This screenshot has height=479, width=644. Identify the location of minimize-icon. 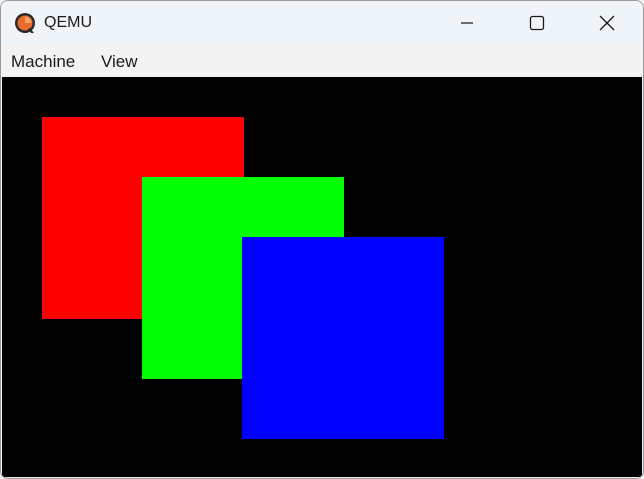
(467, 23).